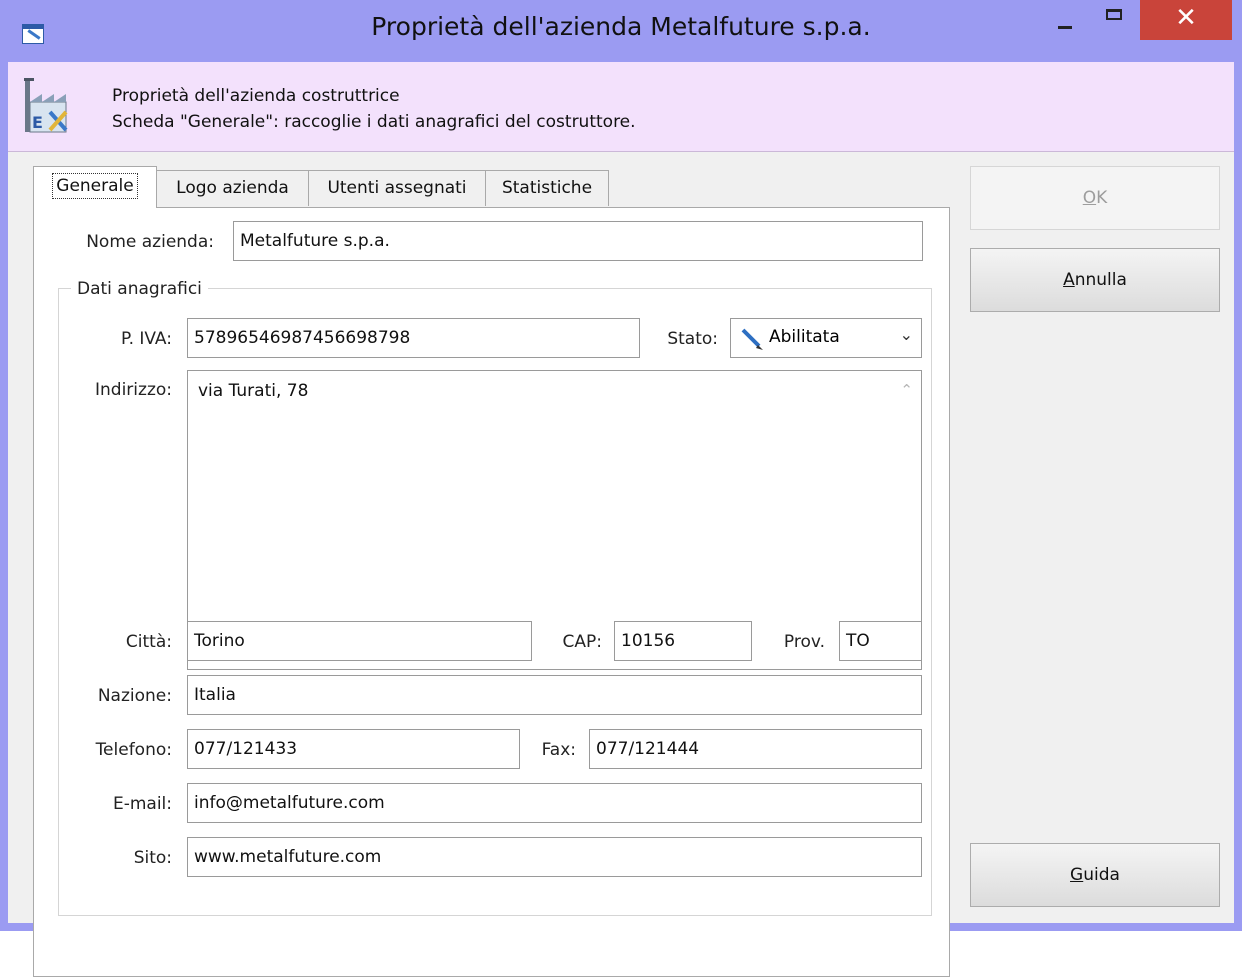 Image resolution: width=1242 pixels, height=977 pixels. What do you see at coordinates (547, 188) in the screenshot?
I see `tab-statistiche: Statistiche` at bounding box center [547, 188].